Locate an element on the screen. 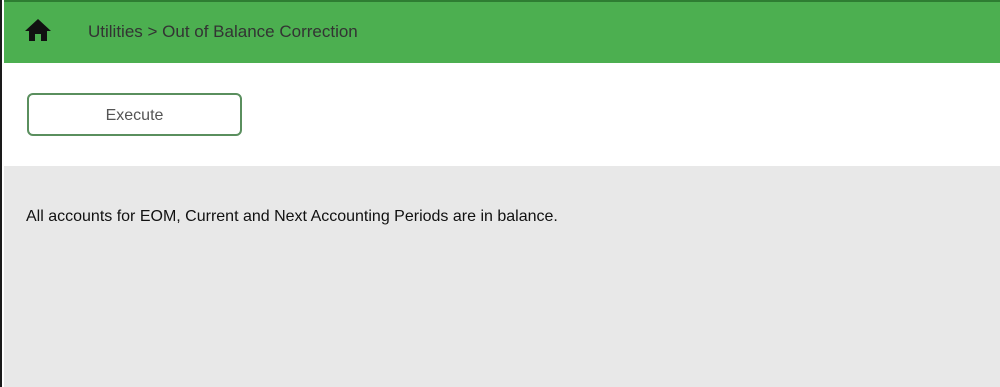 The image size is (1000, 387). execute-button: Execute is located at coordinates (134, 114).